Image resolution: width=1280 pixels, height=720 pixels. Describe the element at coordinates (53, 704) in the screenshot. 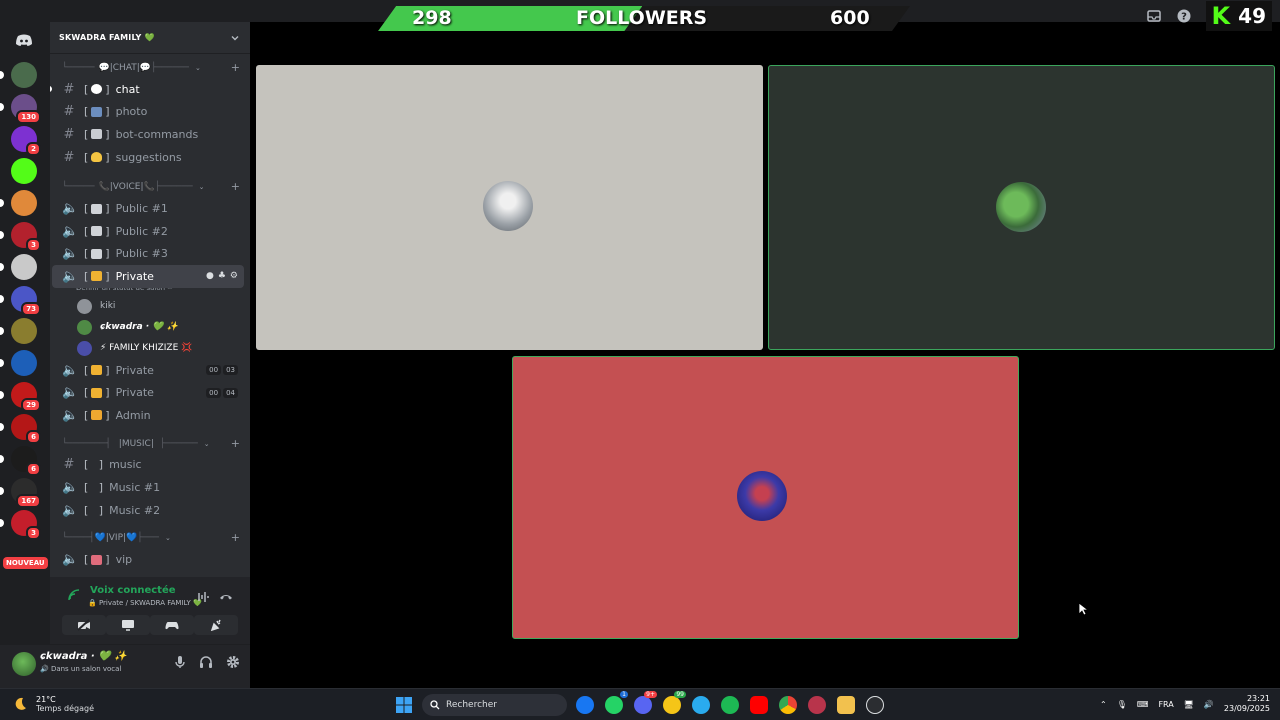

I see `weather-widget: 21°C Temps dégagé` at that location.